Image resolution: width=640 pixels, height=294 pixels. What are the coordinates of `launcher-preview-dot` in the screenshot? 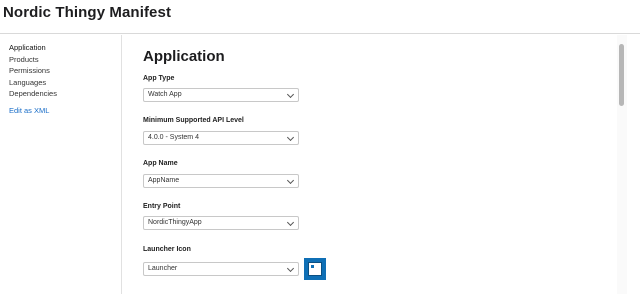 It's located at (312, 266).